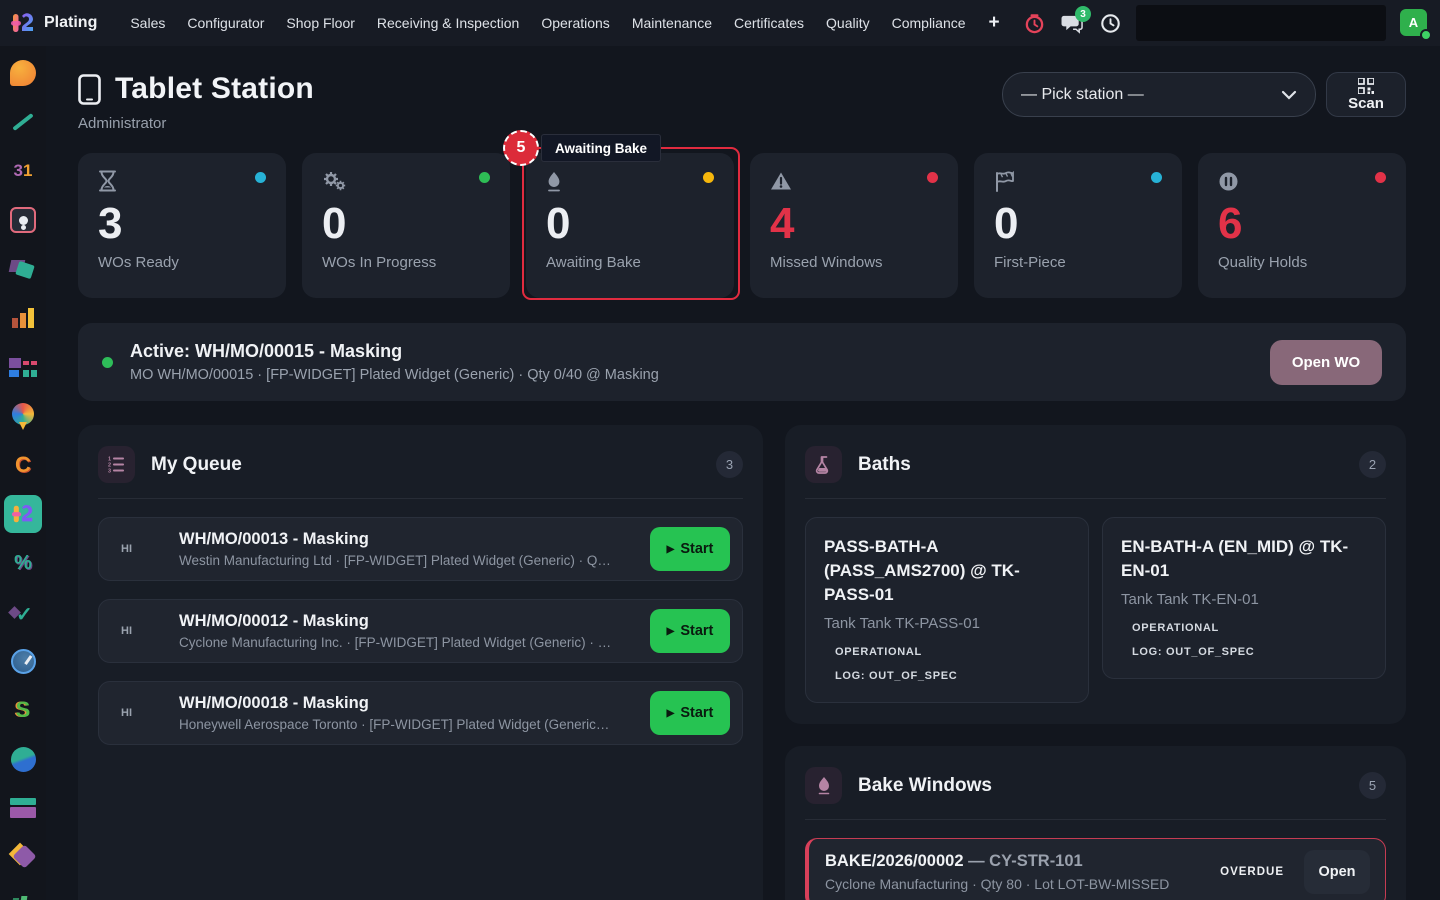 Image resolution: width=1440 pixels, height=900 pixels. I want to click on bath-status: OPERATIONAL, so click(878, 652).